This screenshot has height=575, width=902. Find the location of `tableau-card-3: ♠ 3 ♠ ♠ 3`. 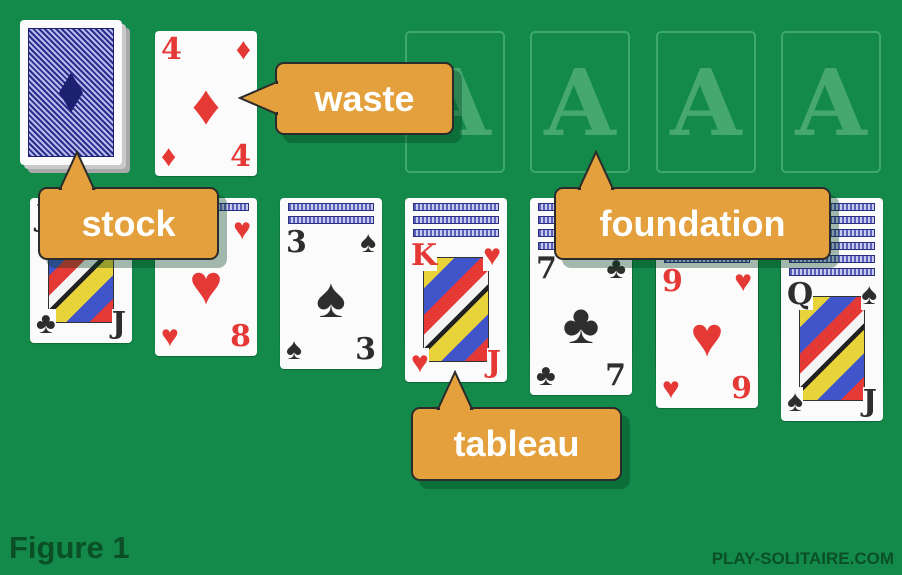

tableau-card-3: ♠ 3 ♠ ♠ 3 is located at coordinates (331, 296).